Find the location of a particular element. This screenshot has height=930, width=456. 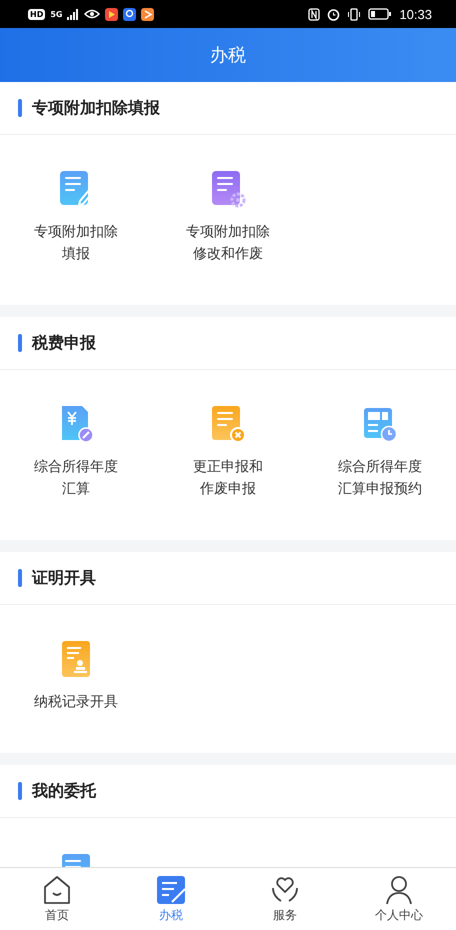

section-title: 证明开具 is located at coordinates (64, 578).